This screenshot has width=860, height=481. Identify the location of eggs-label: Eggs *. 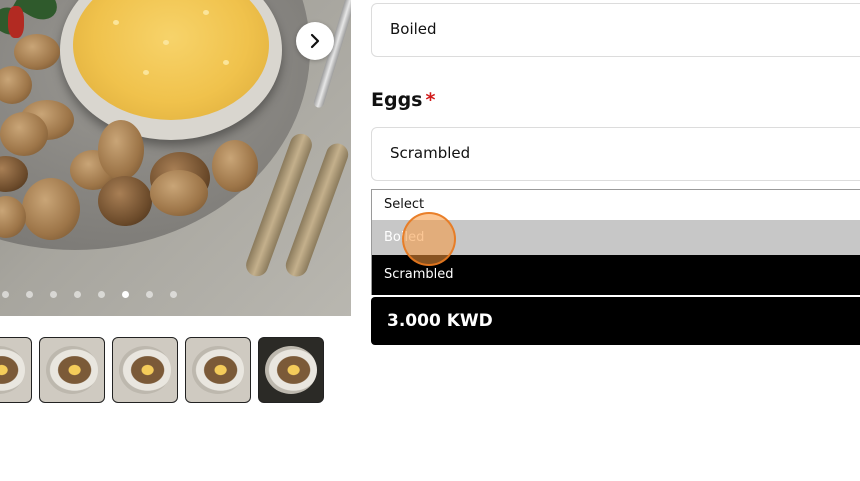
(403, 100).